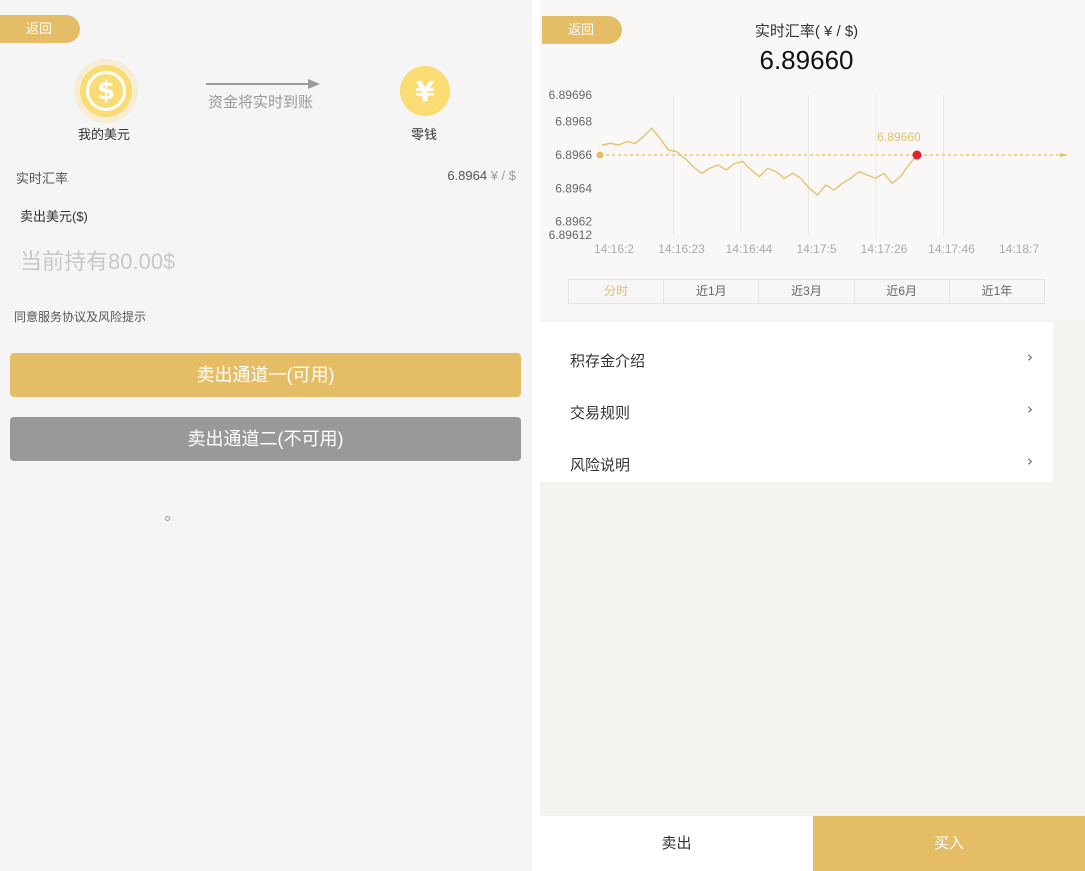 The width and height of the screenshot is (1085, 871). I want to click on menu-item-risk: 风险说明 ›, so click(796, 460).